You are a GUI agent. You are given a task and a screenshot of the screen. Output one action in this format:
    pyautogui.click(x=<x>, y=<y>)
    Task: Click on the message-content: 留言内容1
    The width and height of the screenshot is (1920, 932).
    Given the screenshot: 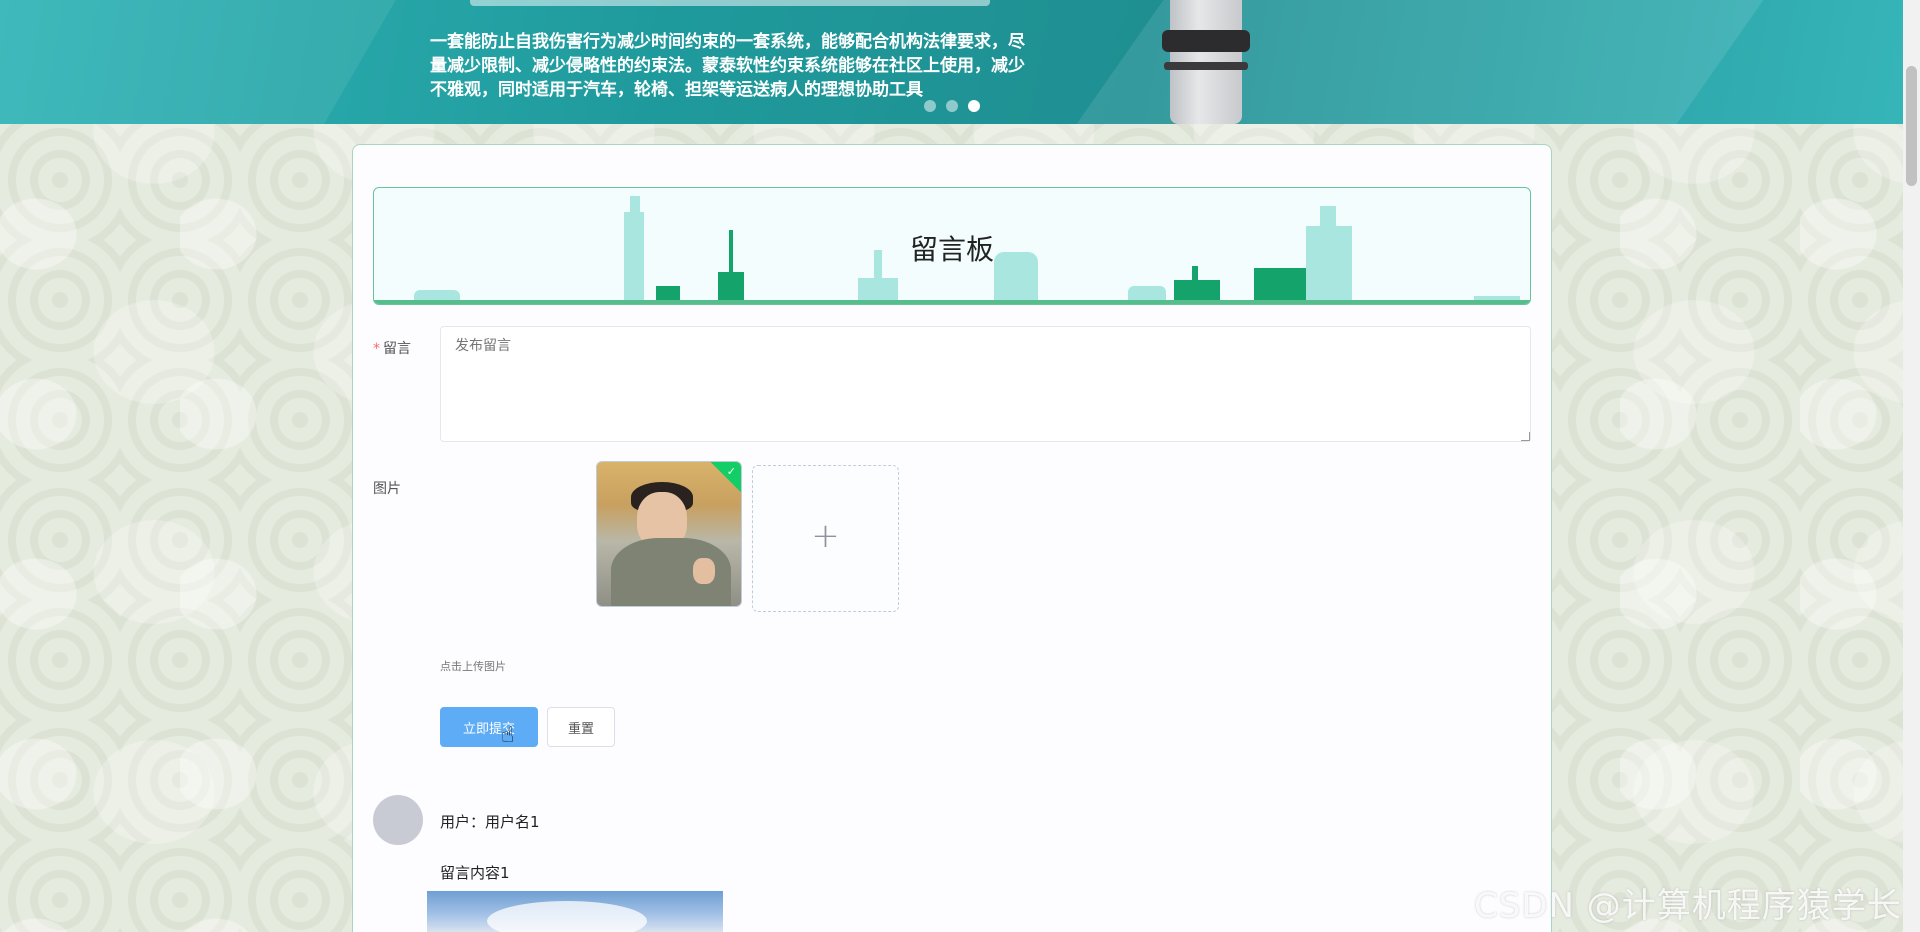 What is the action you would take?
    pyautogui.click(x=475, y=873)
    